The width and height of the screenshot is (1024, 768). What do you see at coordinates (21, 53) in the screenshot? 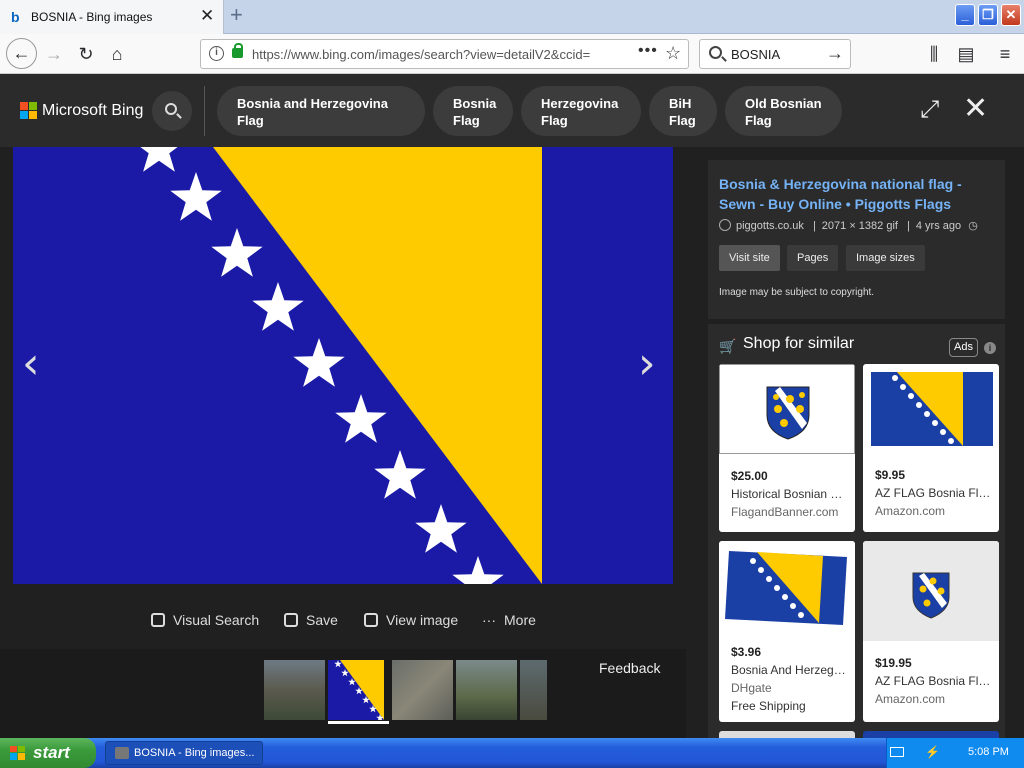
I see `back-button: ←` at bounding box center [21, 53].